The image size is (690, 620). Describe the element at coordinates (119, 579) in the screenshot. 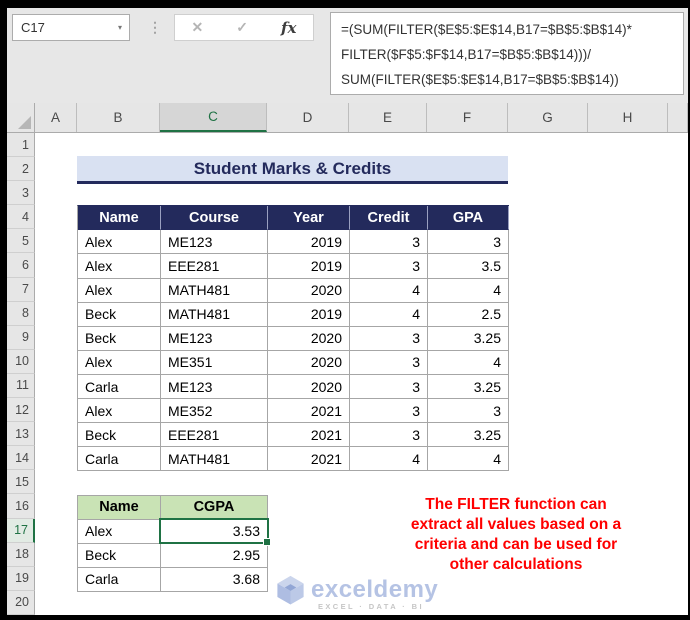

I see `cgpa-table-cell: Carla` at that location.